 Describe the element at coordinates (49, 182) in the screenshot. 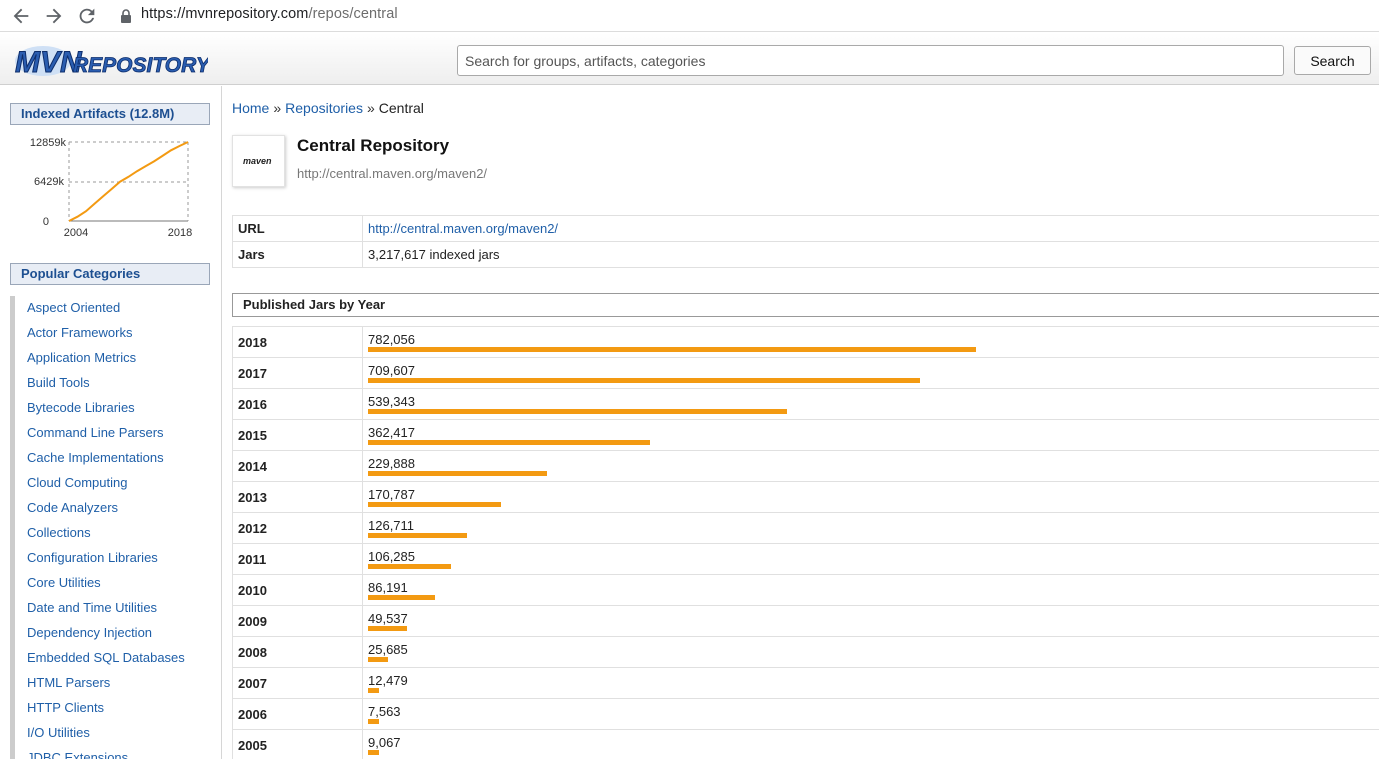

I see `y-tick-label: 6429k` at that location.